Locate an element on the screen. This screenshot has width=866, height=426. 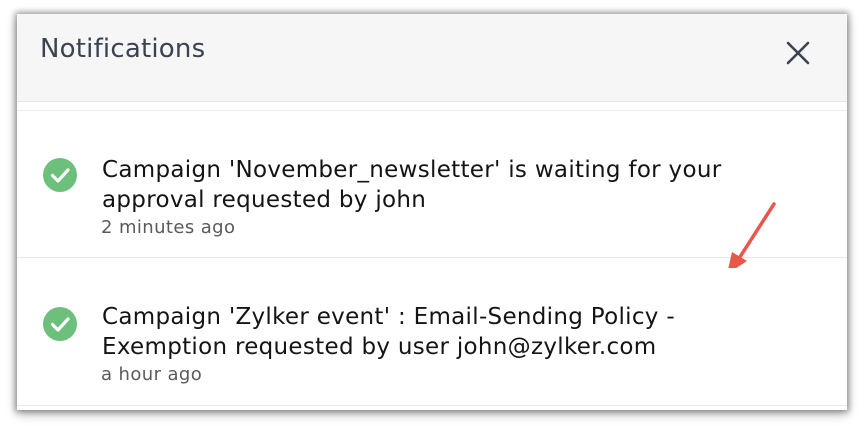
close-icon is located at coordinates (798, 53).